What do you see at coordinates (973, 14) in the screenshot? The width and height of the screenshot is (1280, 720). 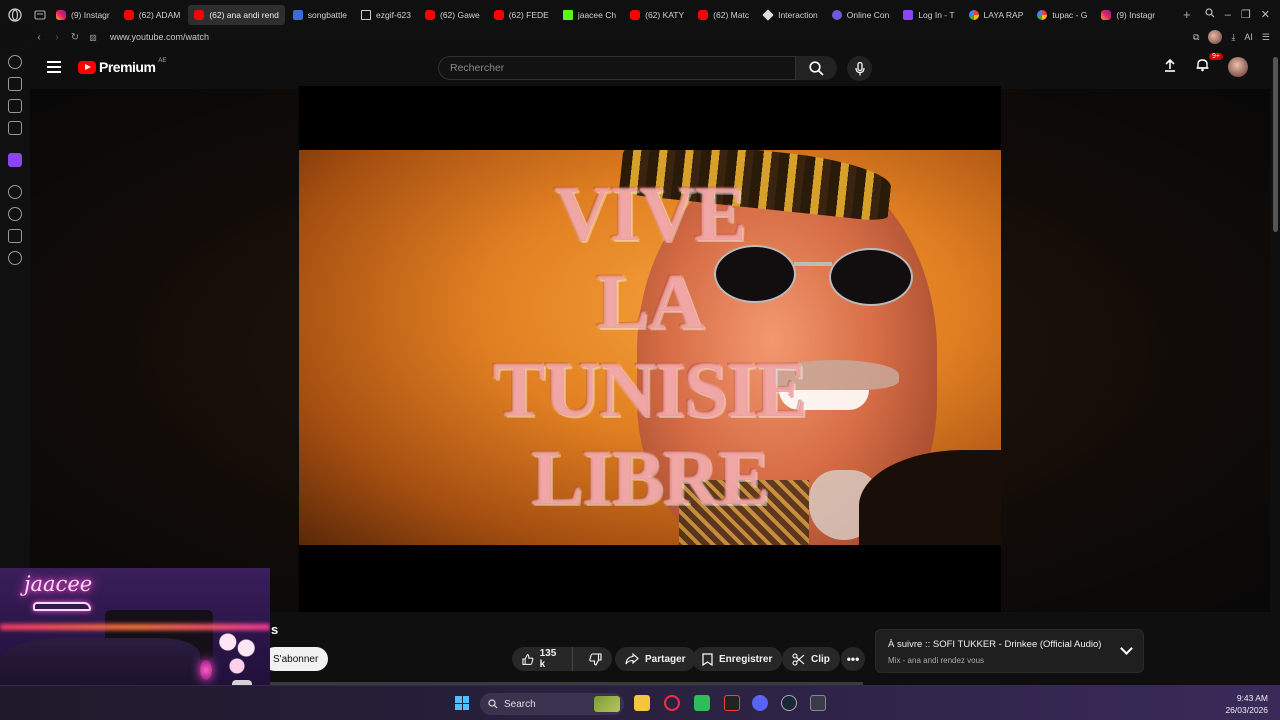 I see `google-icon` at bounding box center [973, 14].